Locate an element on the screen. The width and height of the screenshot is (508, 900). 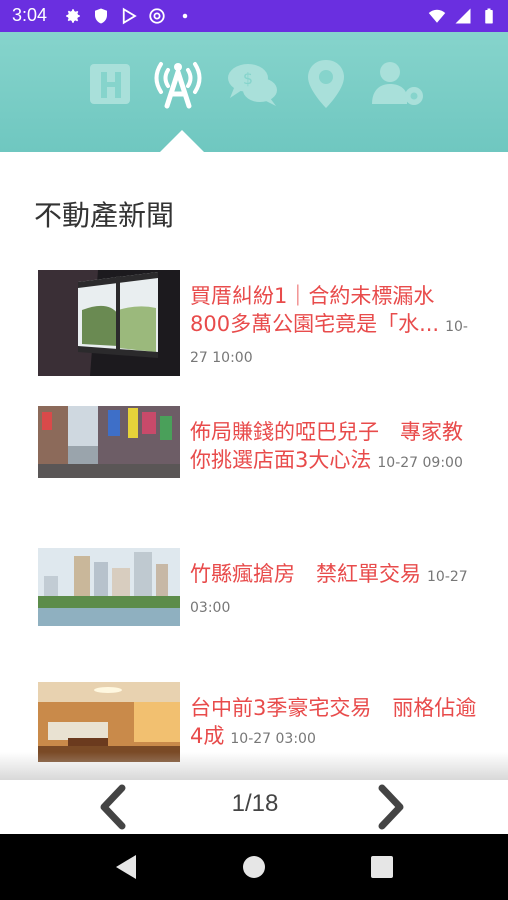
news-item-3: 竹縣瘋搶房 禁紅單交易 10-27 03:00 is located at coordinates (258, 587).